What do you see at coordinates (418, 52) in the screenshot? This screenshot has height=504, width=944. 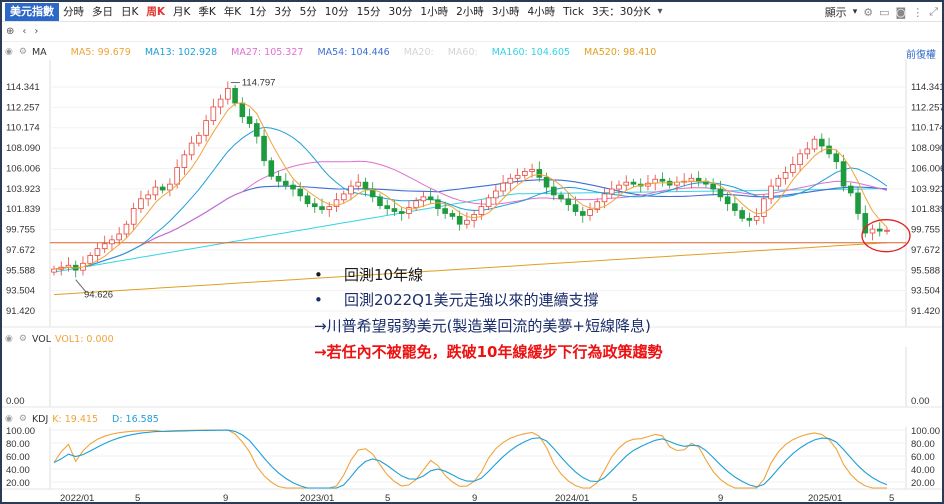 I see `legend-value: MA20:` at bounding box center [418, 52].